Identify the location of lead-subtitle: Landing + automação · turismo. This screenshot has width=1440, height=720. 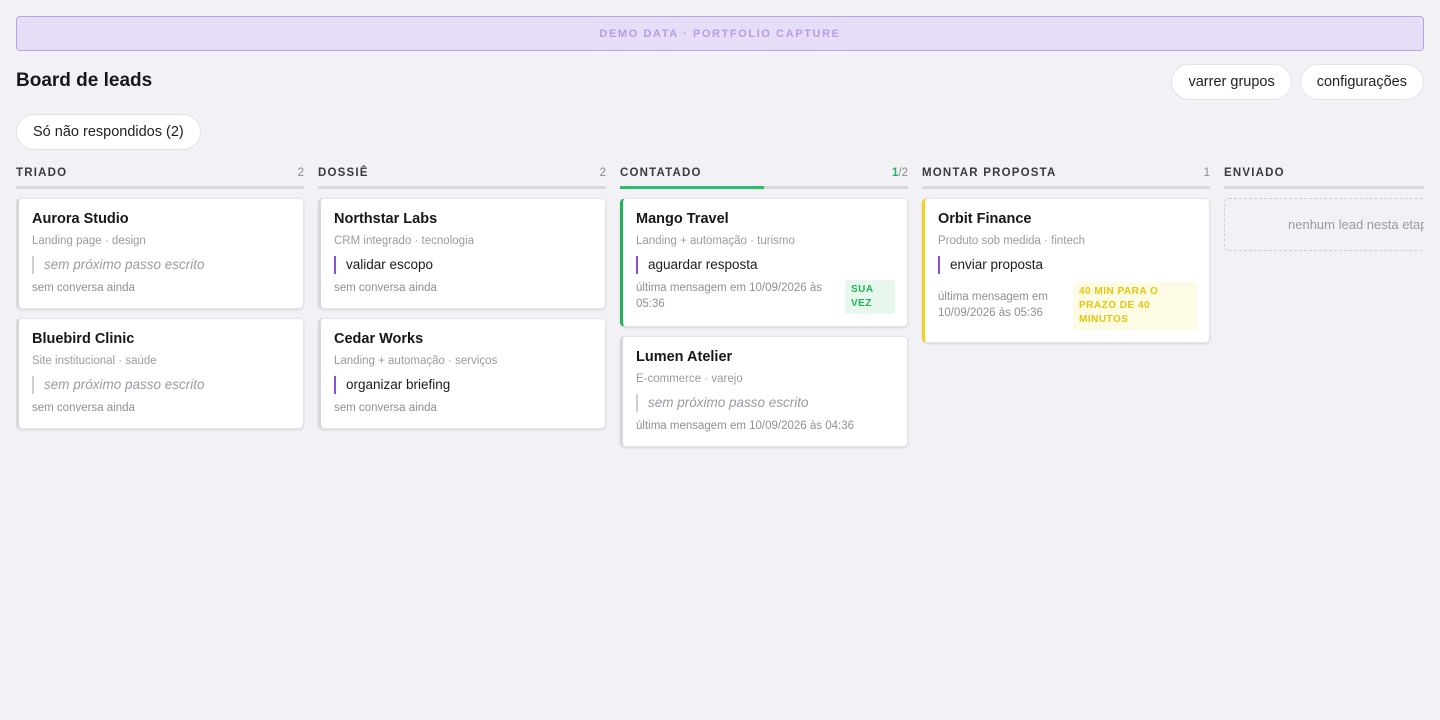
(715, 241).